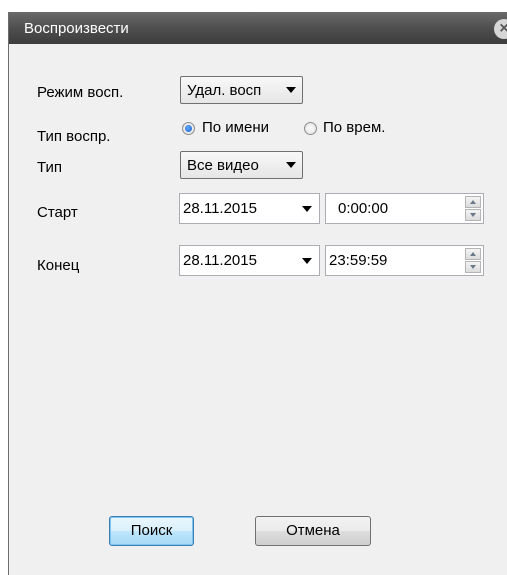 The width and height of the screenshot is (507, 575). What do you see at coordinates (220, 208) in the screenshot?
I see `start-date-value: 28.11.2015` at bounding box center [220, 208].